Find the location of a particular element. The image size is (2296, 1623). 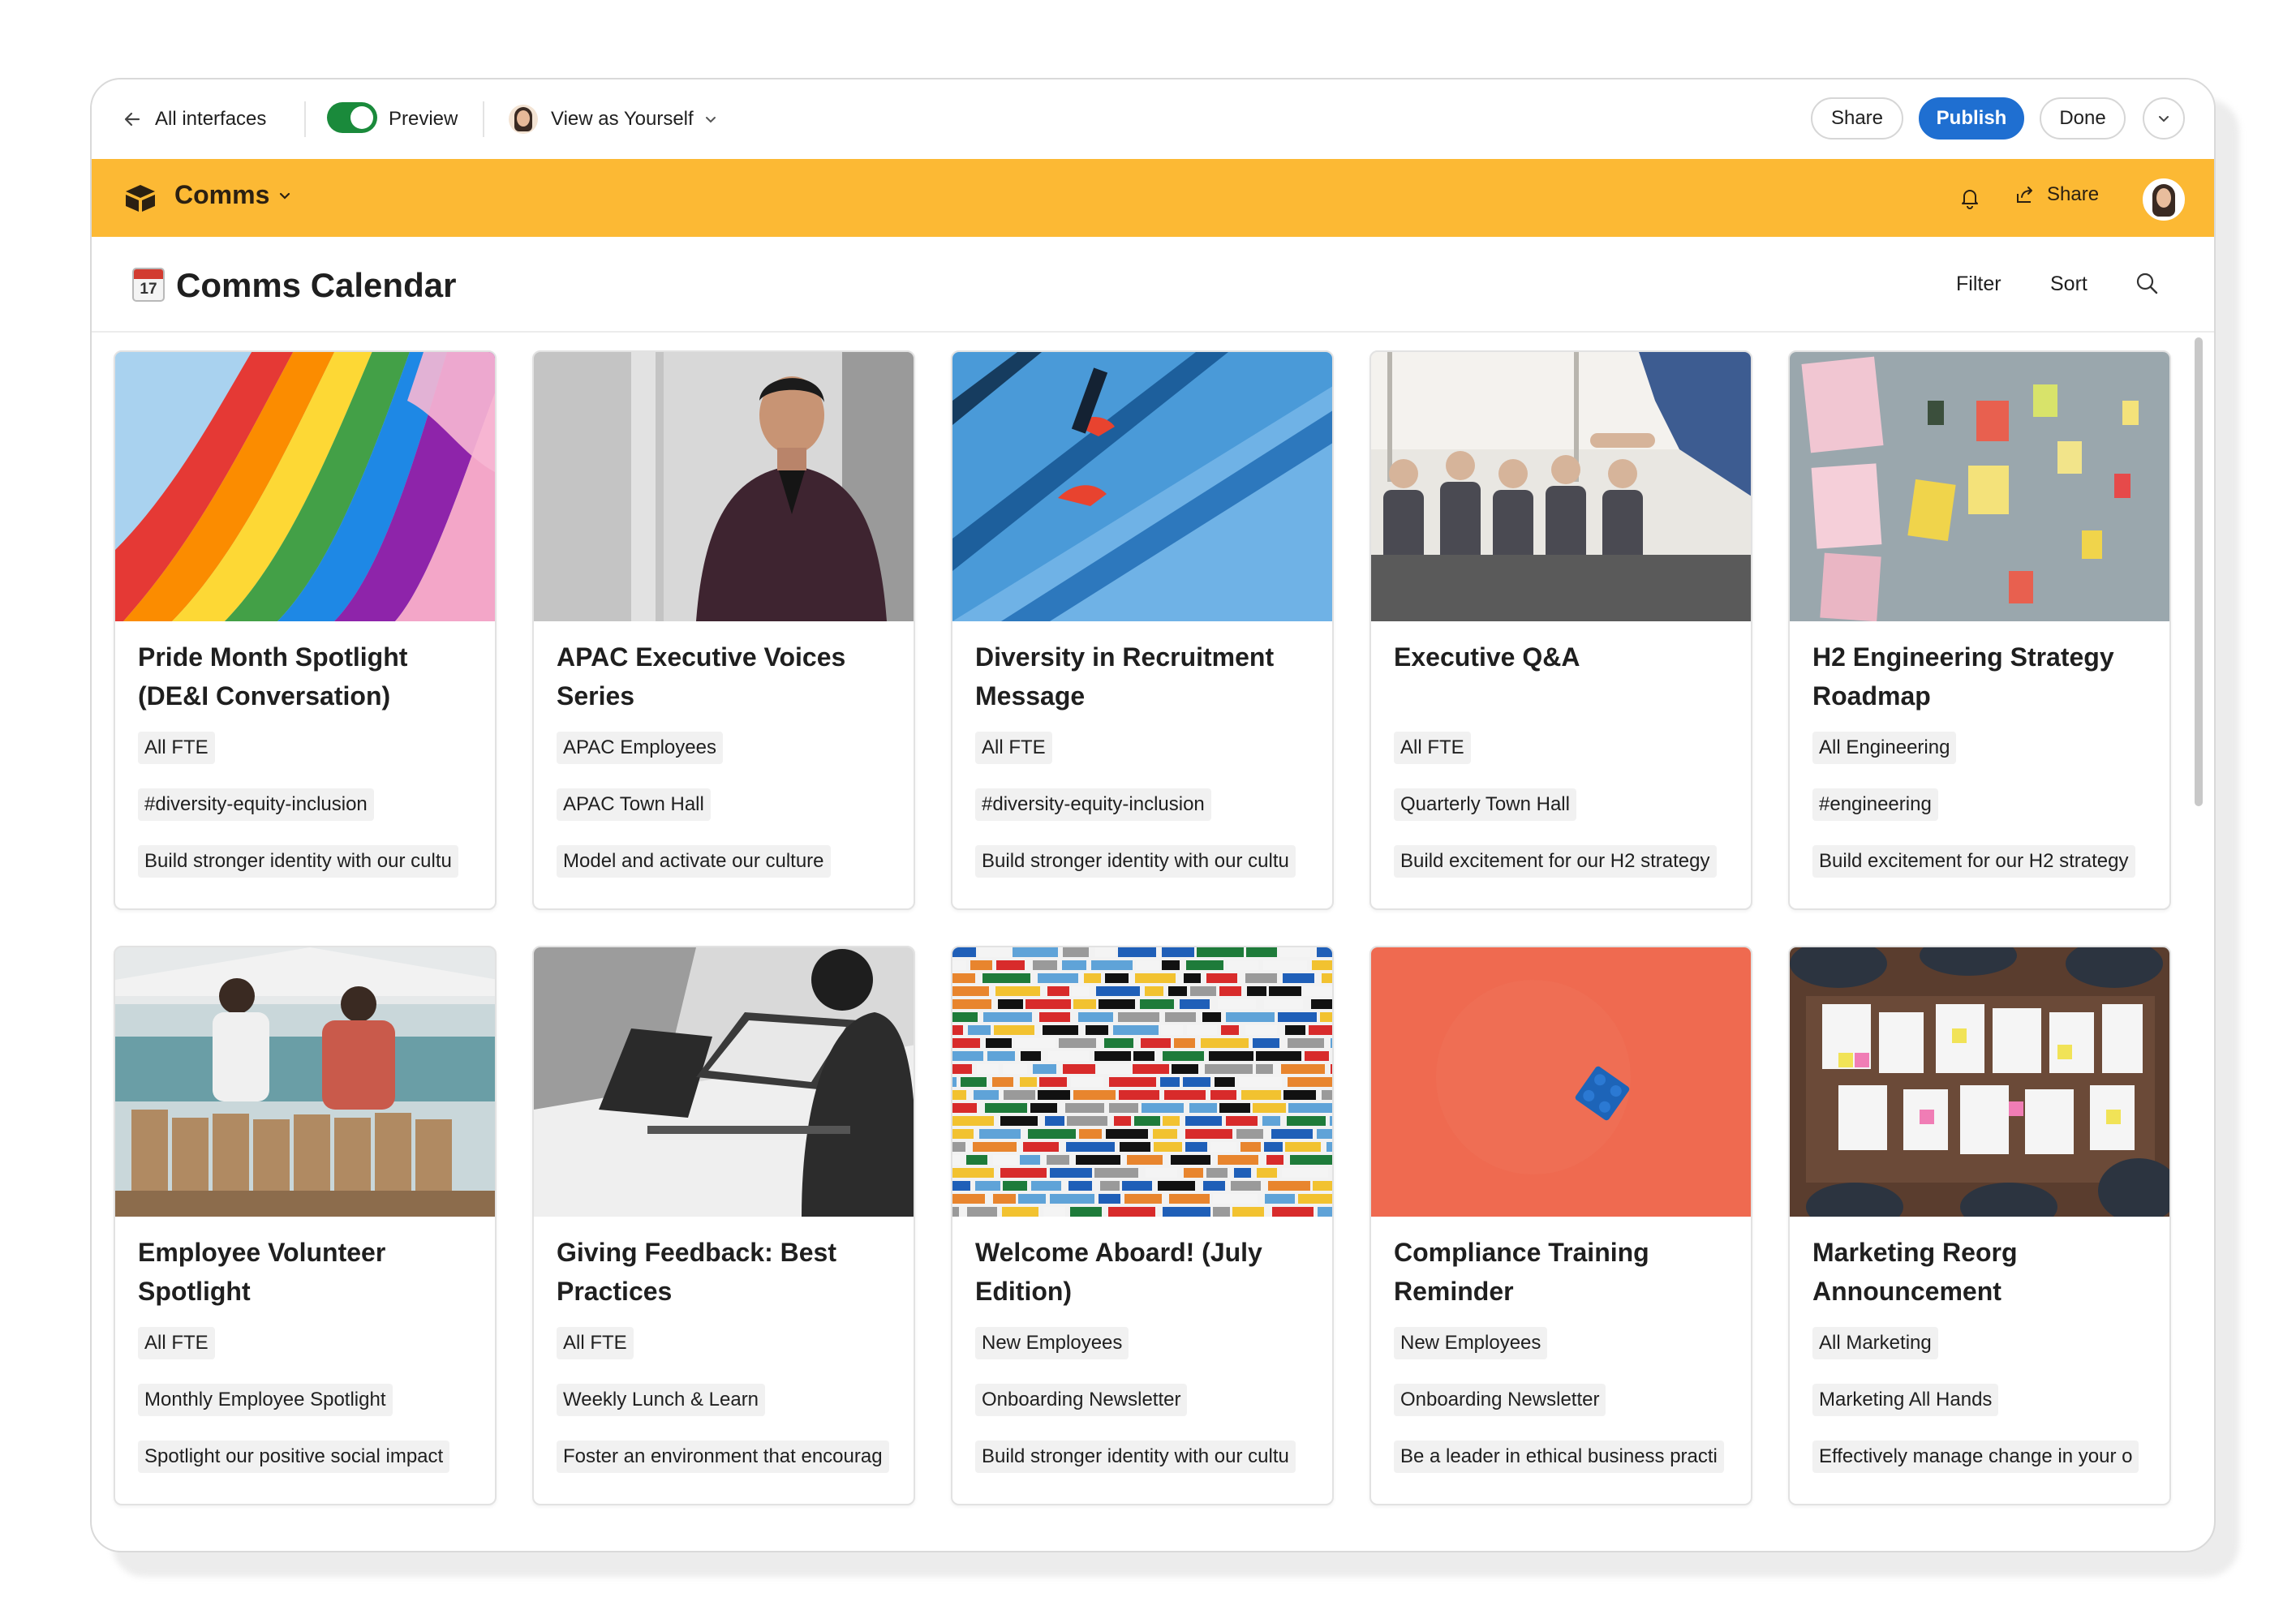

card-title: Marketing Reorg Announcement is located at coordinates (1982, 1272).